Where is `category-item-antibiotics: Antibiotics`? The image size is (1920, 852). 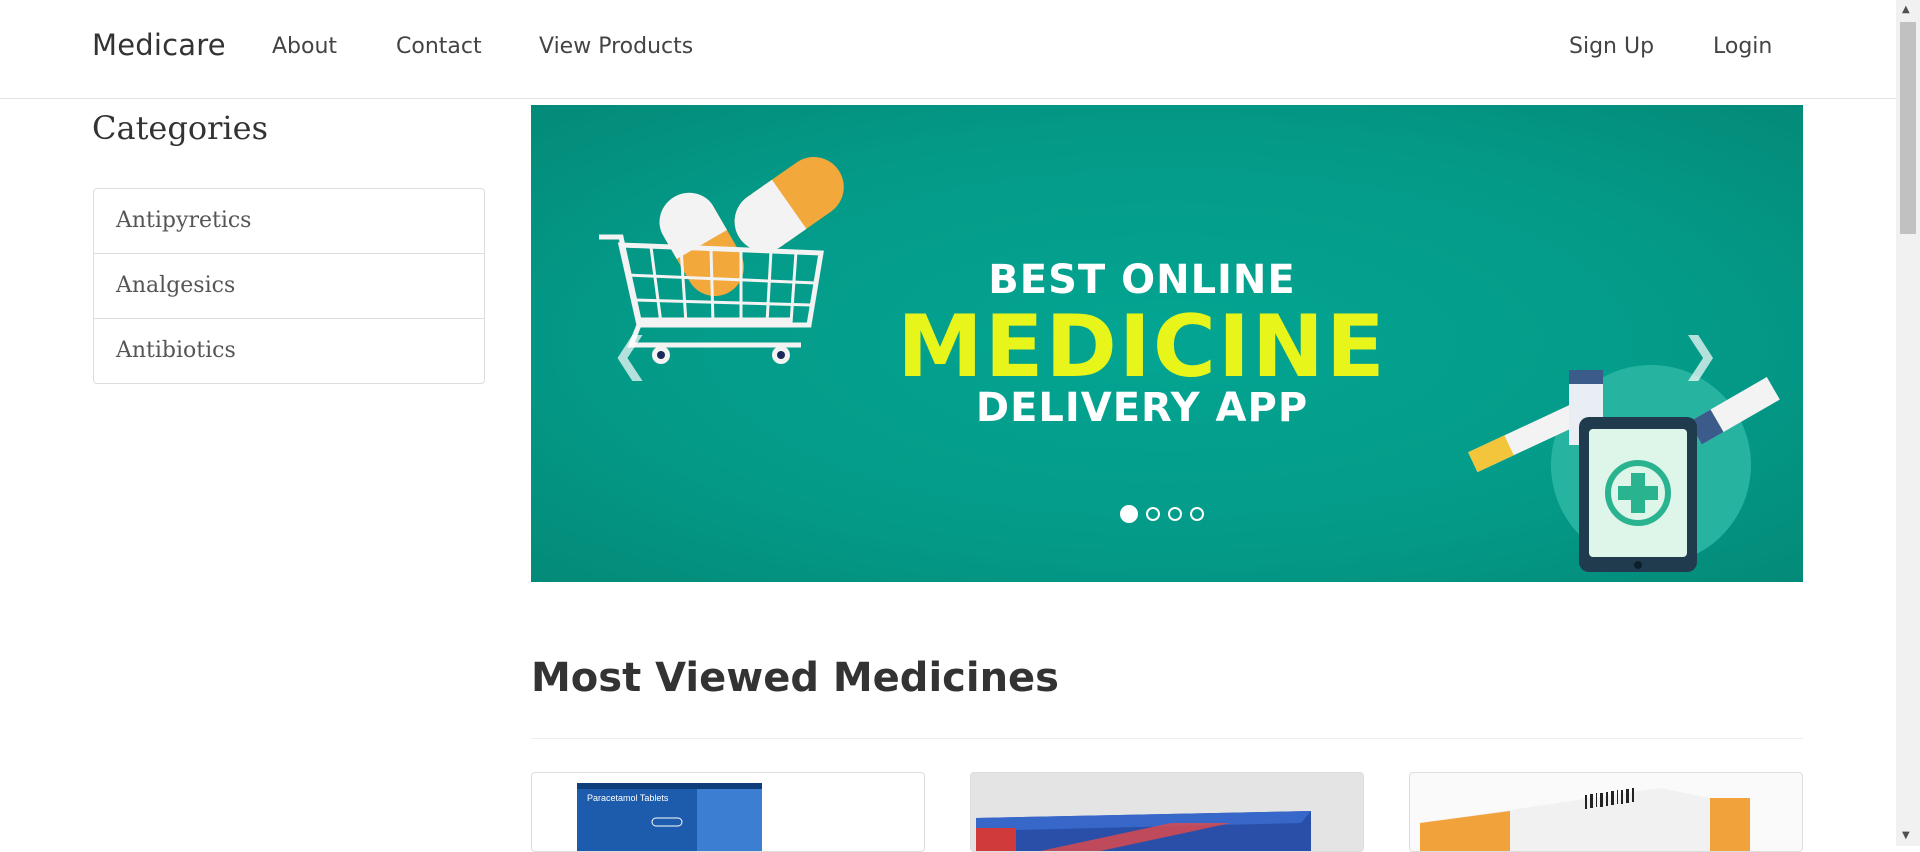
category-item-antibiotics: Antibiotics is located at coordinates (289, 351).